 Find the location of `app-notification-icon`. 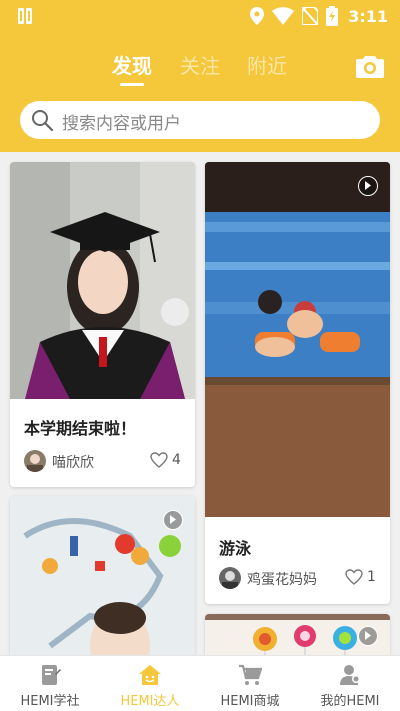

app-notification-icon is located at coordinates (25, 16).